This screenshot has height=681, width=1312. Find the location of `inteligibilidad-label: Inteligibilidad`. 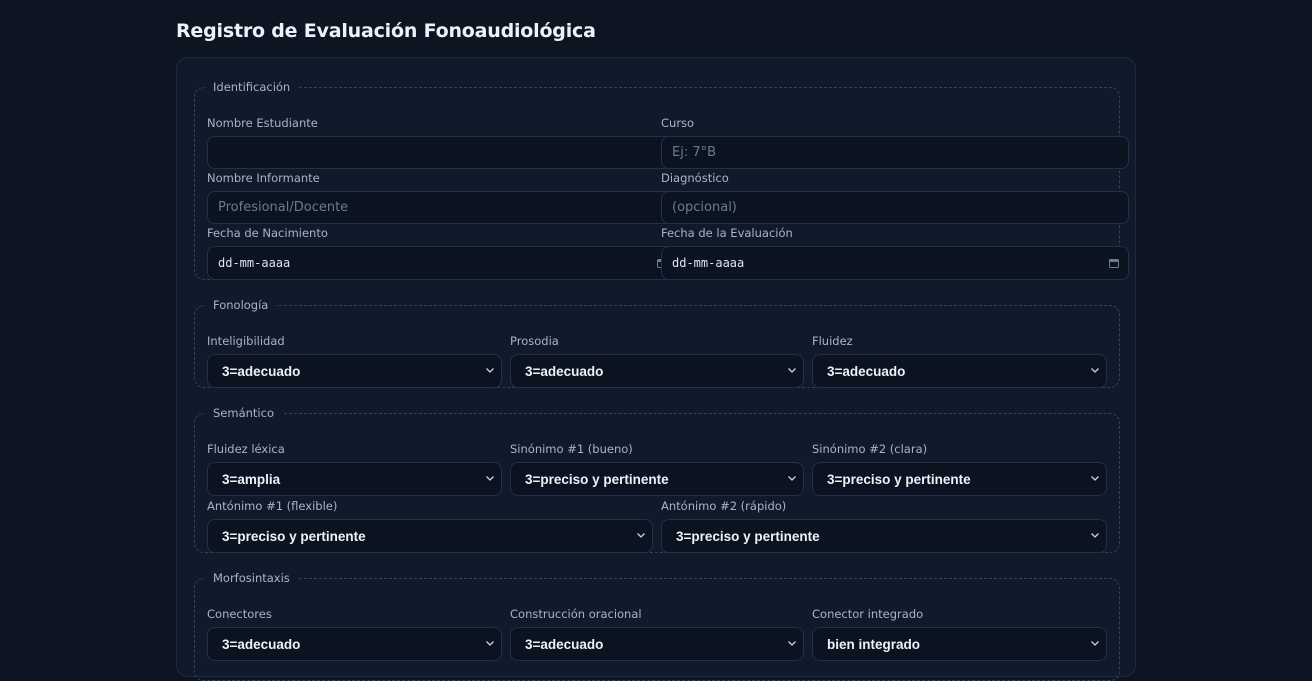

inteligibilidad-label: Inteligibilidad is located at coordinates (246, 341).